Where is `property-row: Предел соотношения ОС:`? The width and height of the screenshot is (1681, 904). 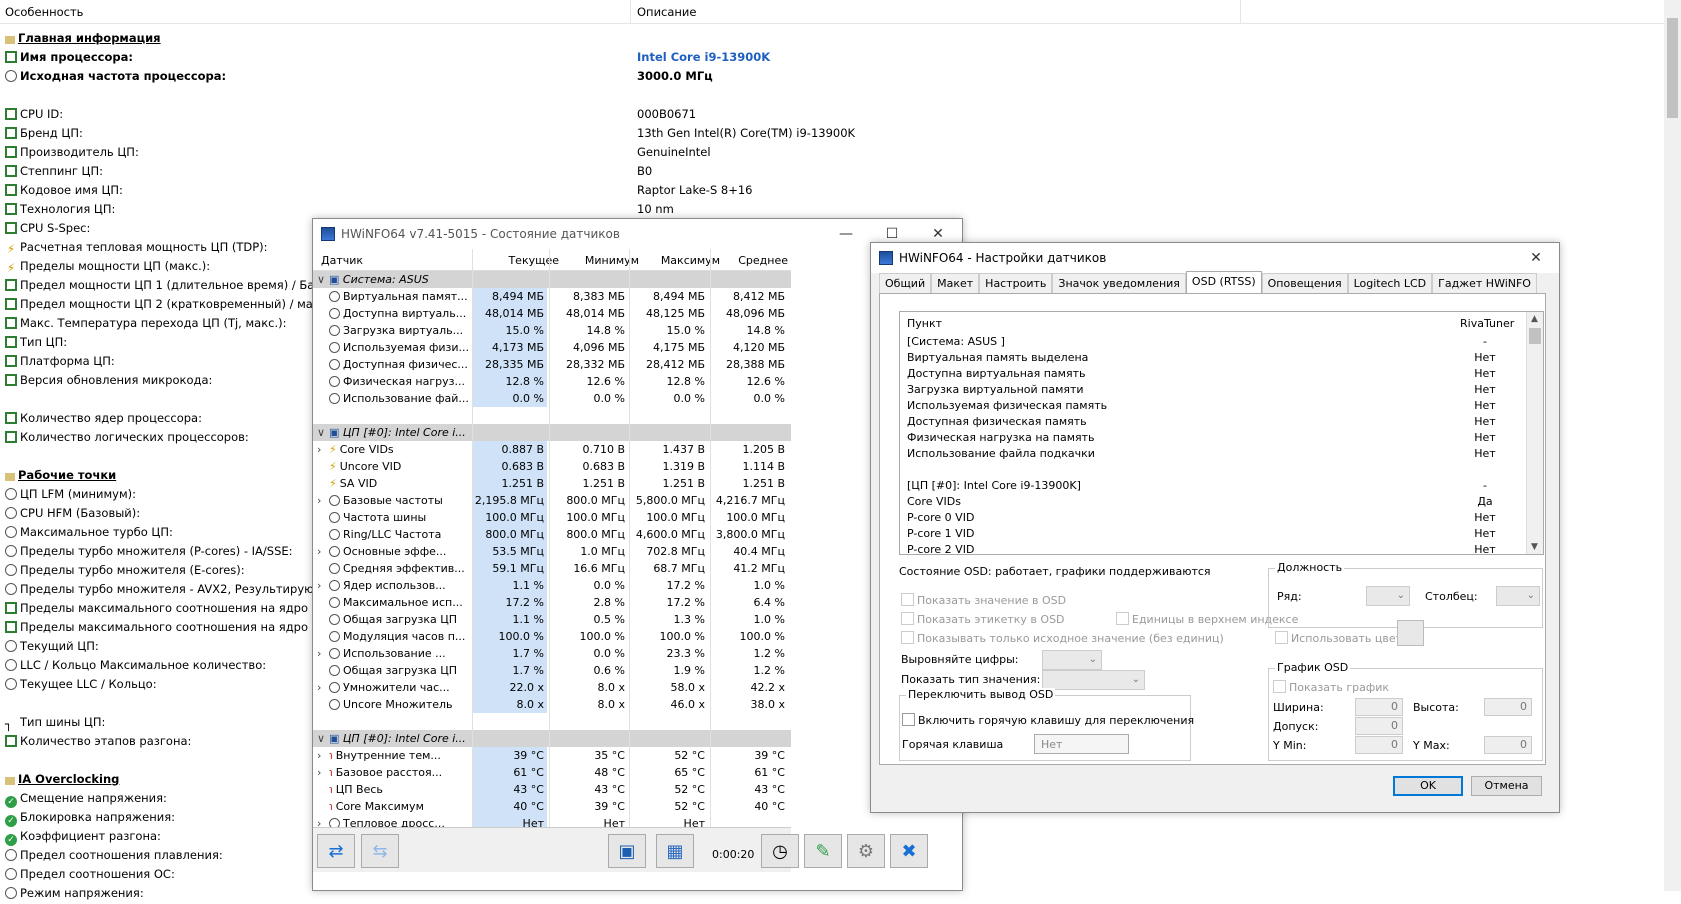 property-row: Предел соотношения ОС: is located at coordinates (90, 876).